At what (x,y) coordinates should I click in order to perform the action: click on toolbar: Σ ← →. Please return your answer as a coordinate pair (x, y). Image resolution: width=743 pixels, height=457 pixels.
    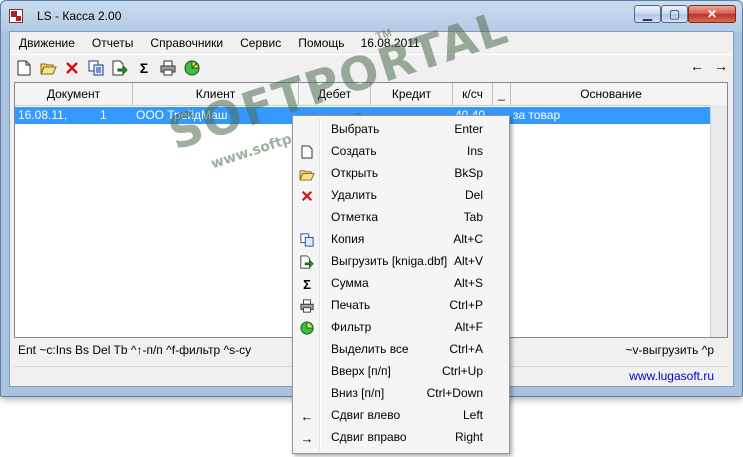
    Looking at the image, I should click on (371, 67).